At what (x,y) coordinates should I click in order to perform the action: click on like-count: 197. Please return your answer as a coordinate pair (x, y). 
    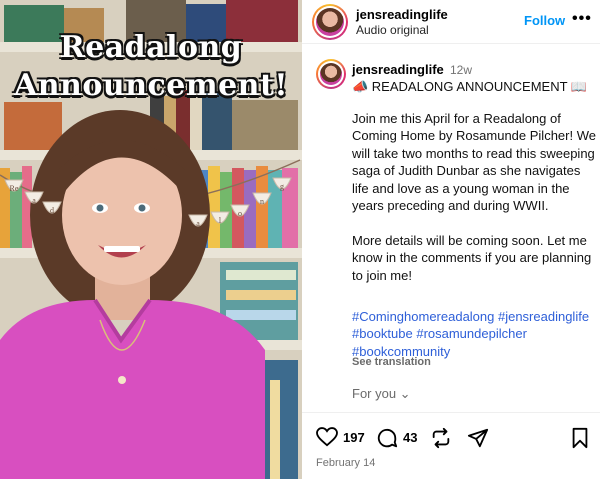
    Looking at the image, I should click on (354, 437).